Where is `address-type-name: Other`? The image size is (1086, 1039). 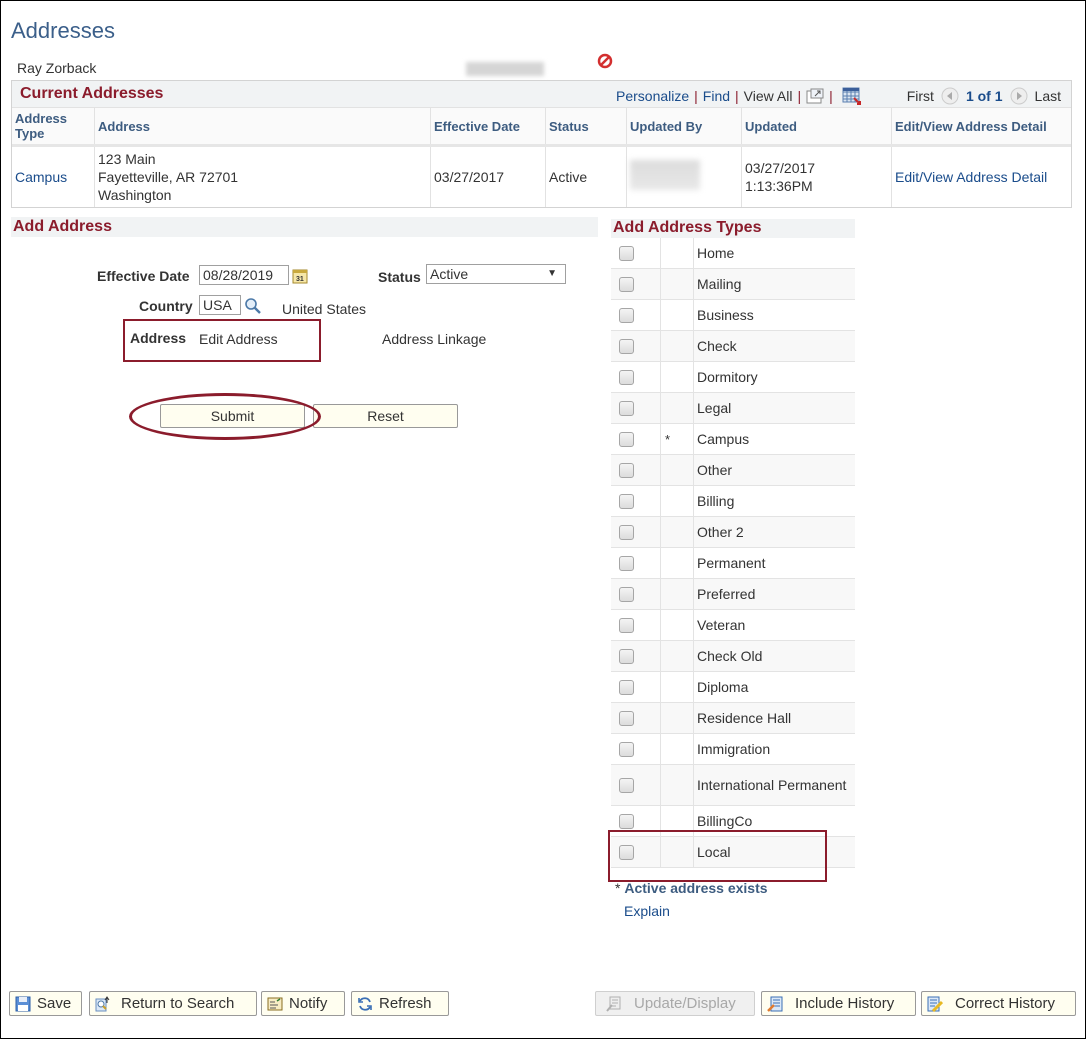
address-type-name: Other is located at coordinates (715, 470).